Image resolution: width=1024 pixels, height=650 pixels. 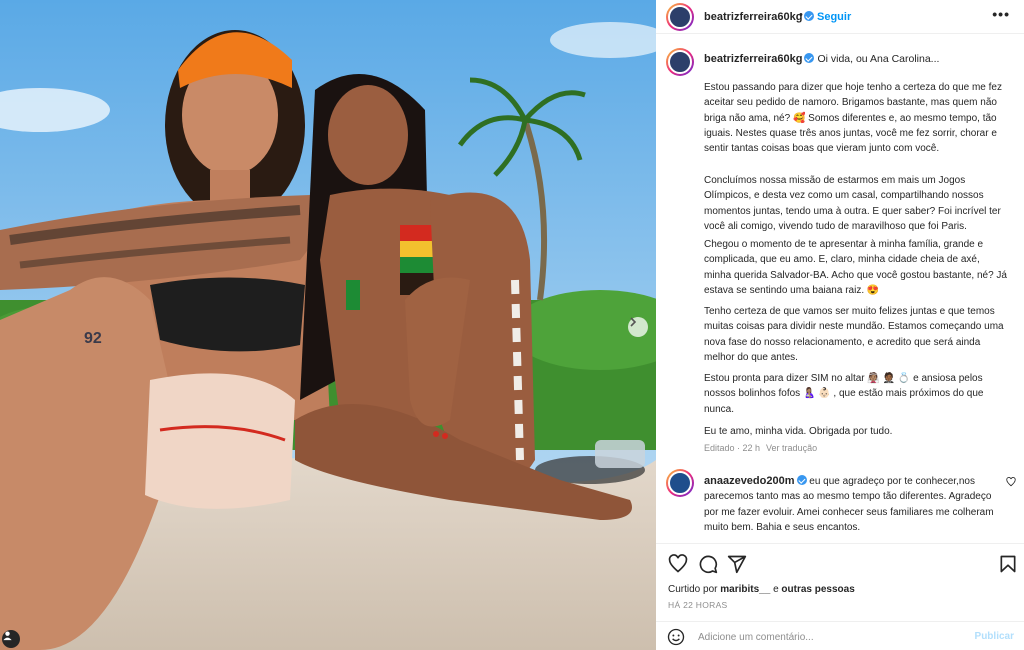 I want to click on tagged-users-button, so click(x=11, y=639).